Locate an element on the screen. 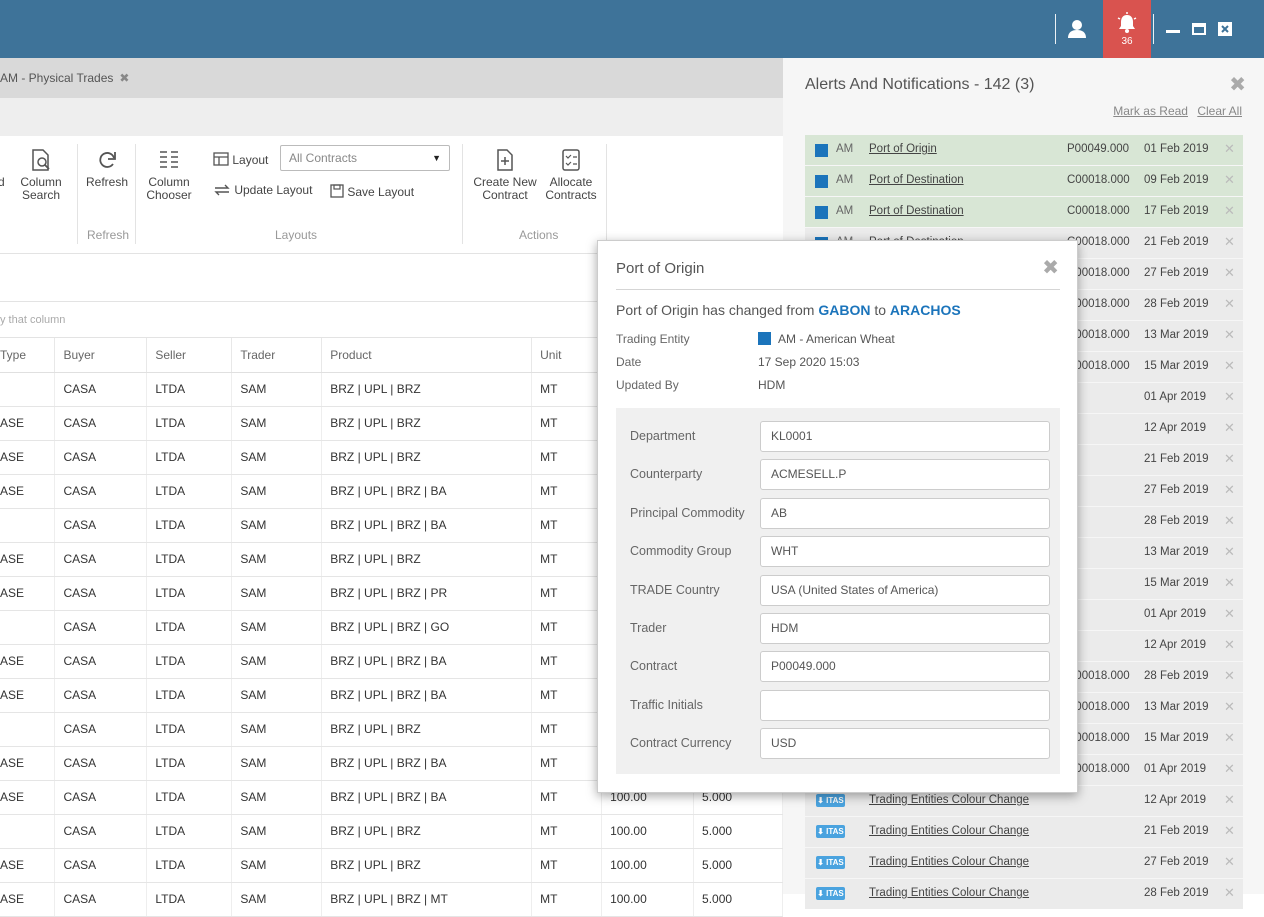  field-input: P00049.000 is located at coordinates (905, 667).